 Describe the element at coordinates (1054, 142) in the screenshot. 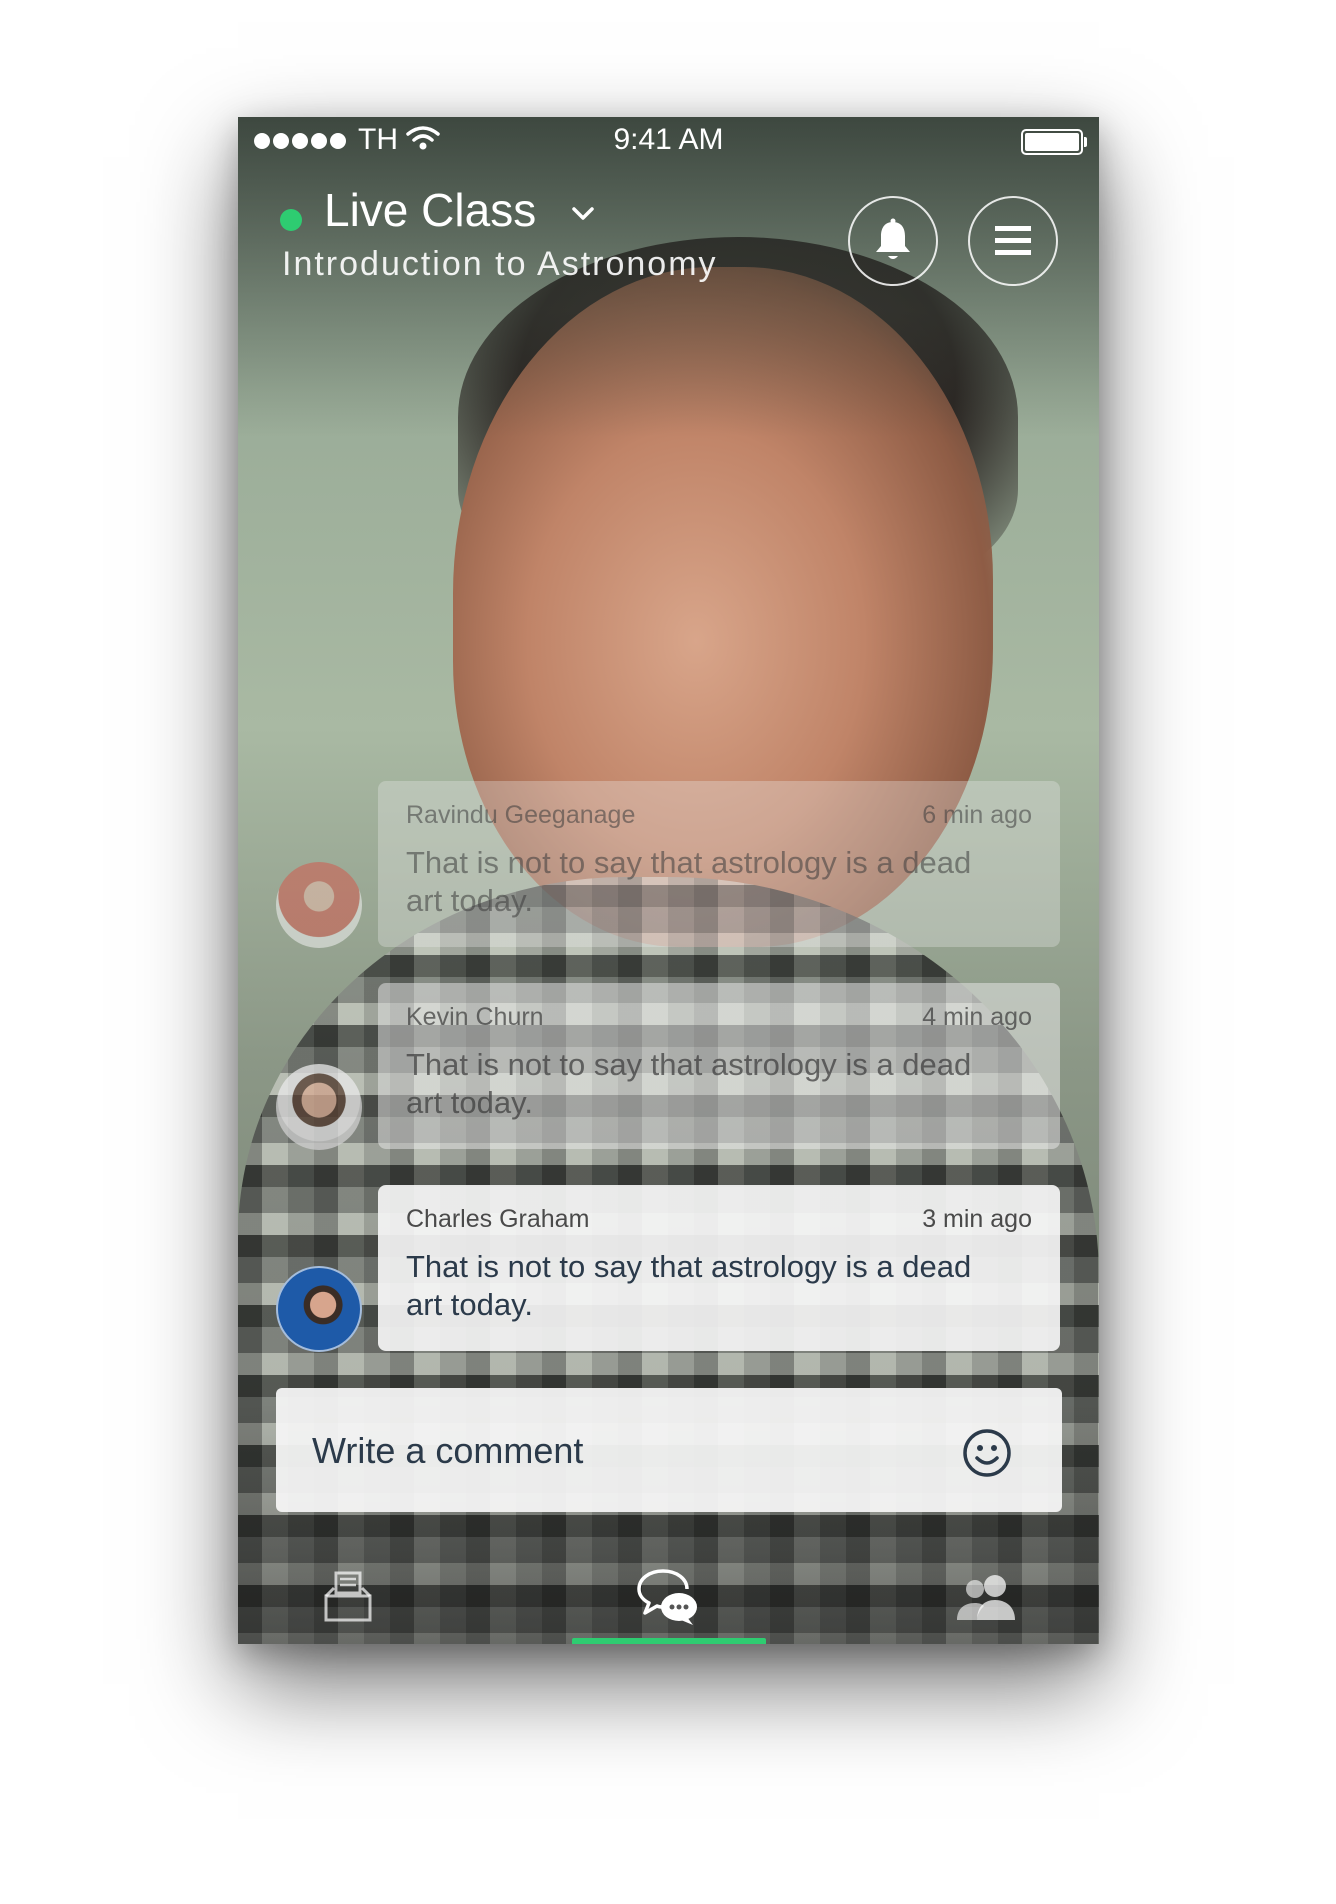

I see `battery-icon` at that location.